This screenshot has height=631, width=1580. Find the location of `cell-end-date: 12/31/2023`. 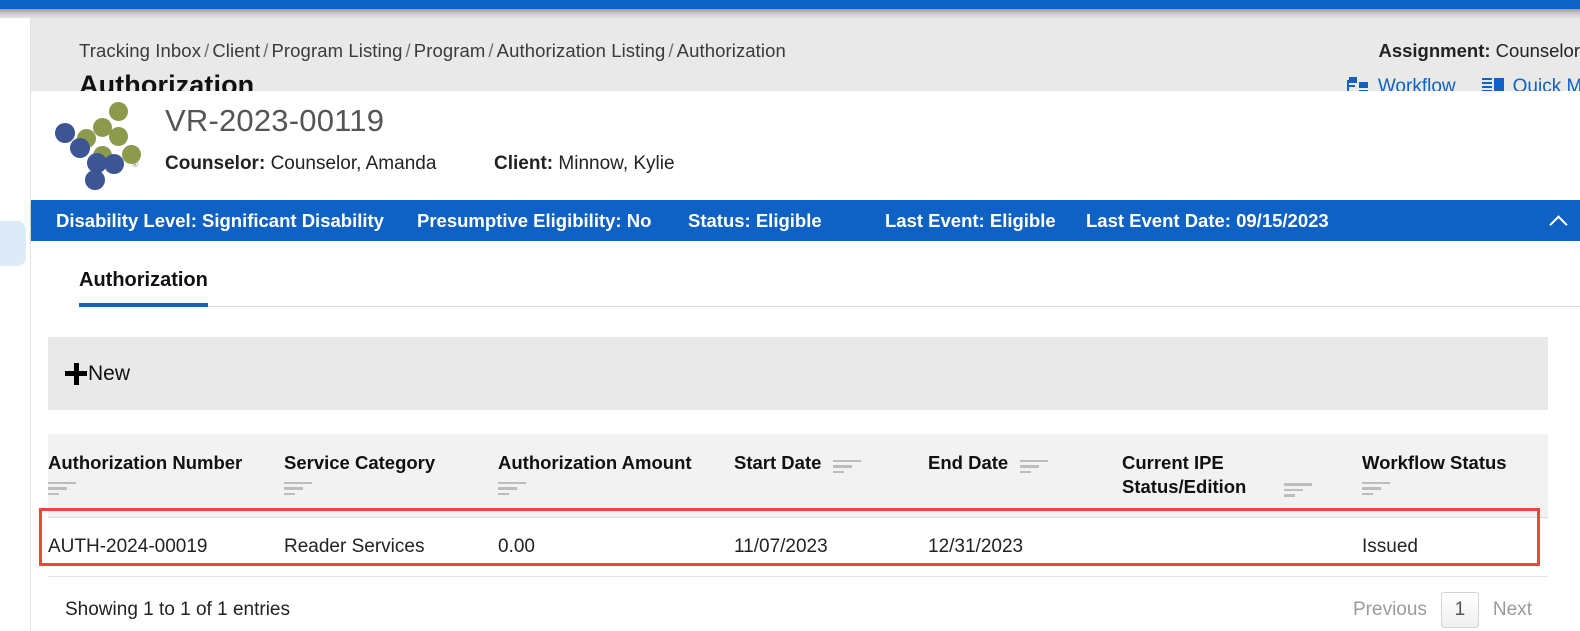

cell-end-date: 12/31/2023 is located at coordinates (1025, 547).